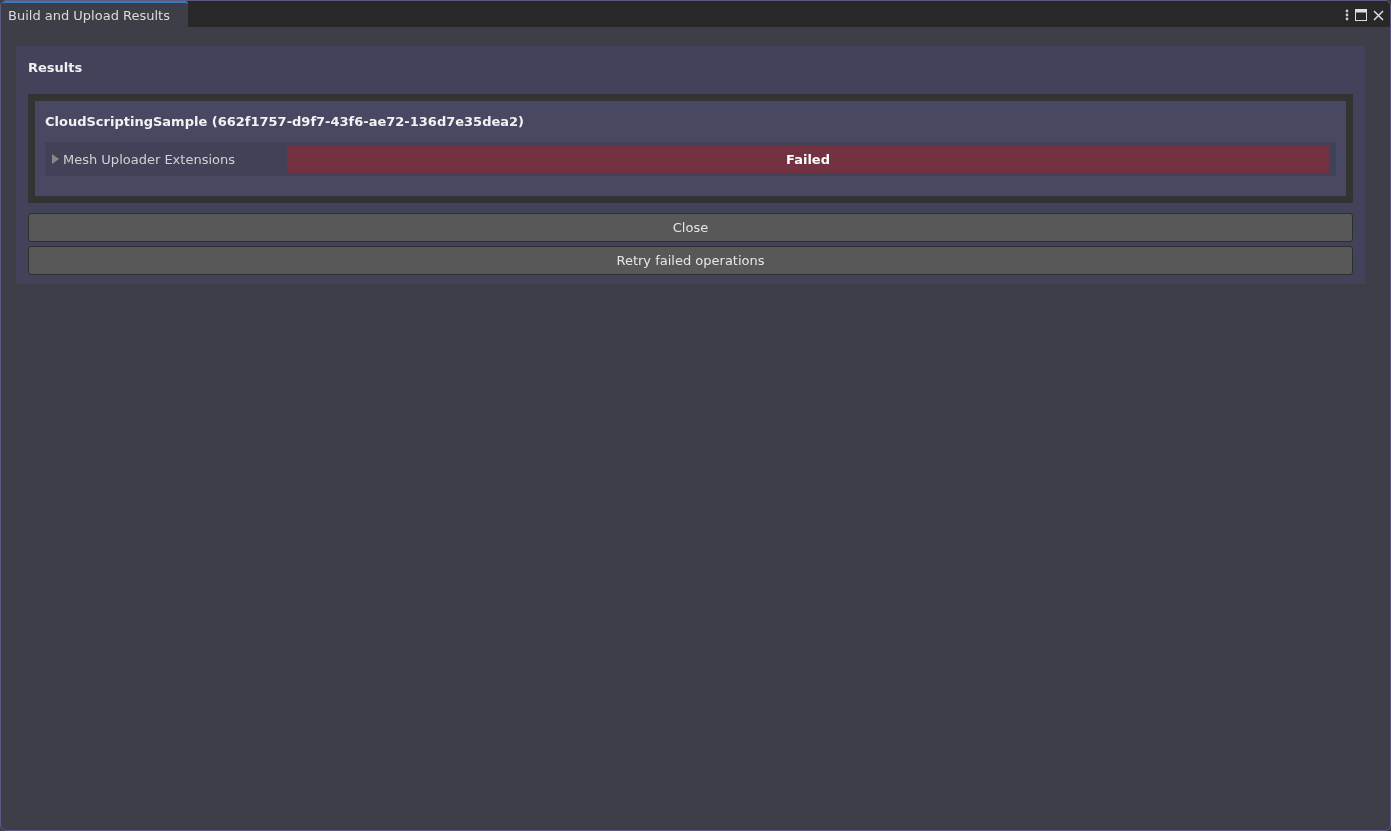 The height and width of the screenshot is (831, 1391). I want to click on project-title: CloudScriptingSample (662f1757-d9f7-43f6-ae72-136d7e35dea2), so click(285, 121).